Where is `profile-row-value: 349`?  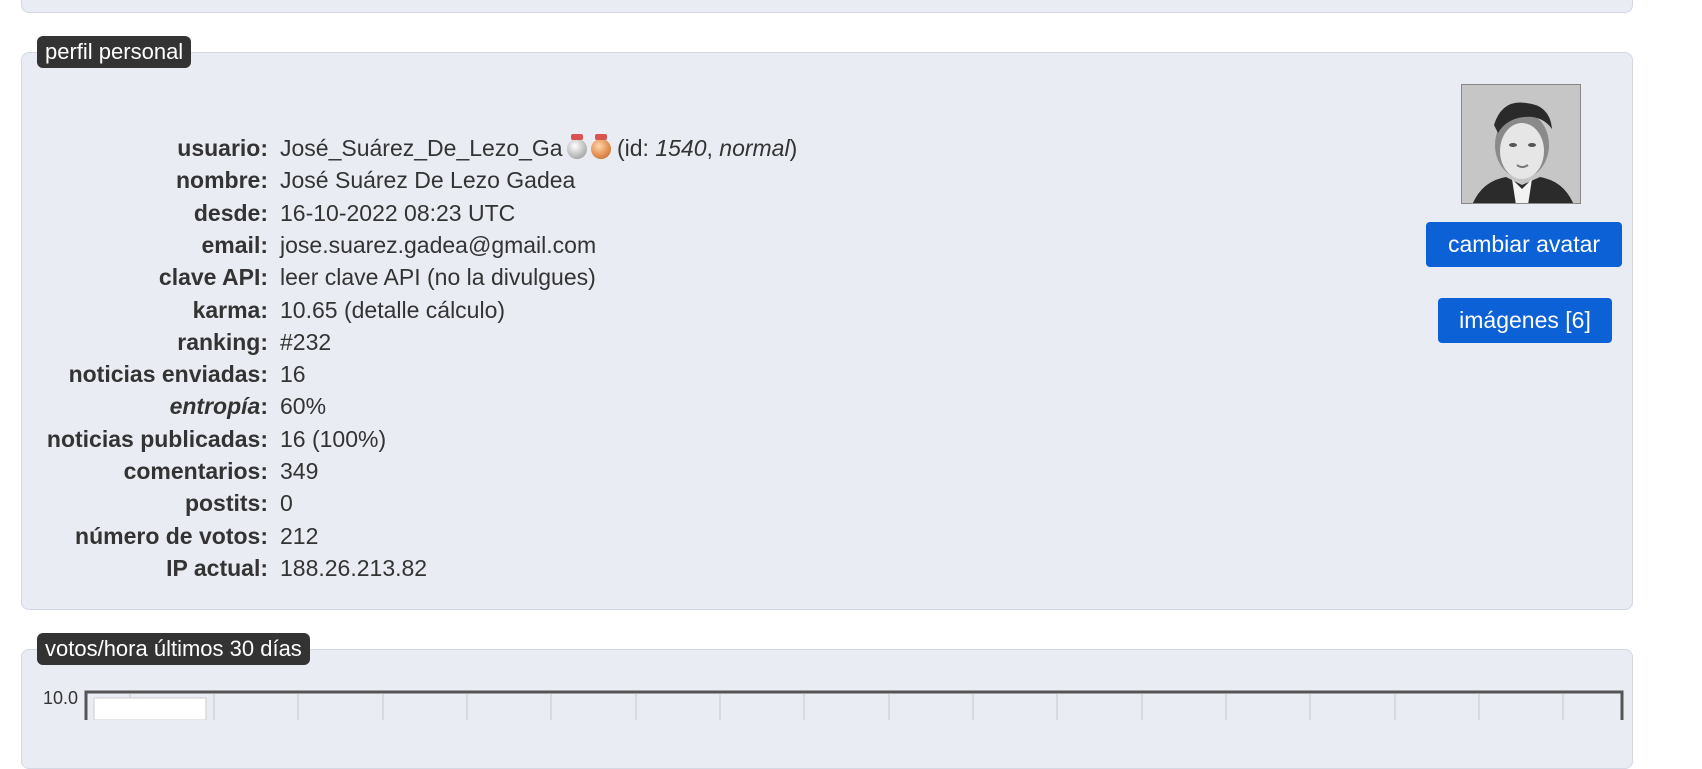
profile-row-value: 349 is located at coordinates (299, 471).